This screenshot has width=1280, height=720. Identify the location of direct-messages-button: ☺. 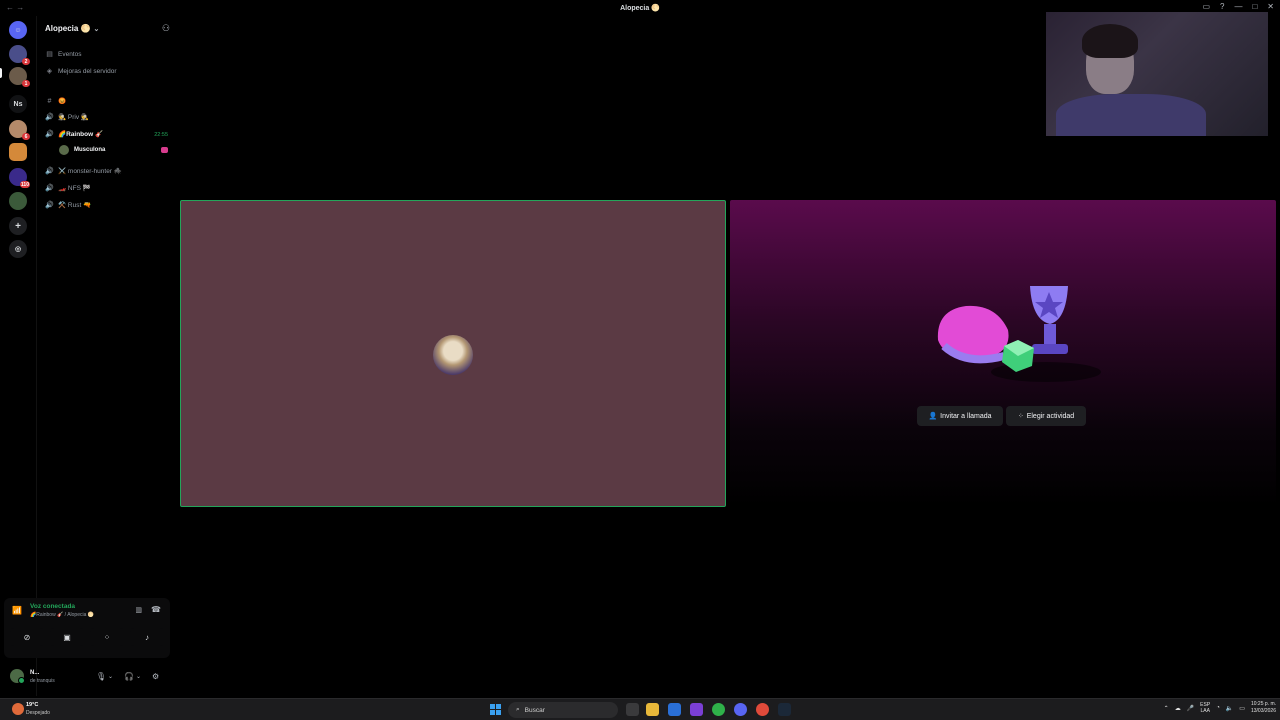
(18, 30).